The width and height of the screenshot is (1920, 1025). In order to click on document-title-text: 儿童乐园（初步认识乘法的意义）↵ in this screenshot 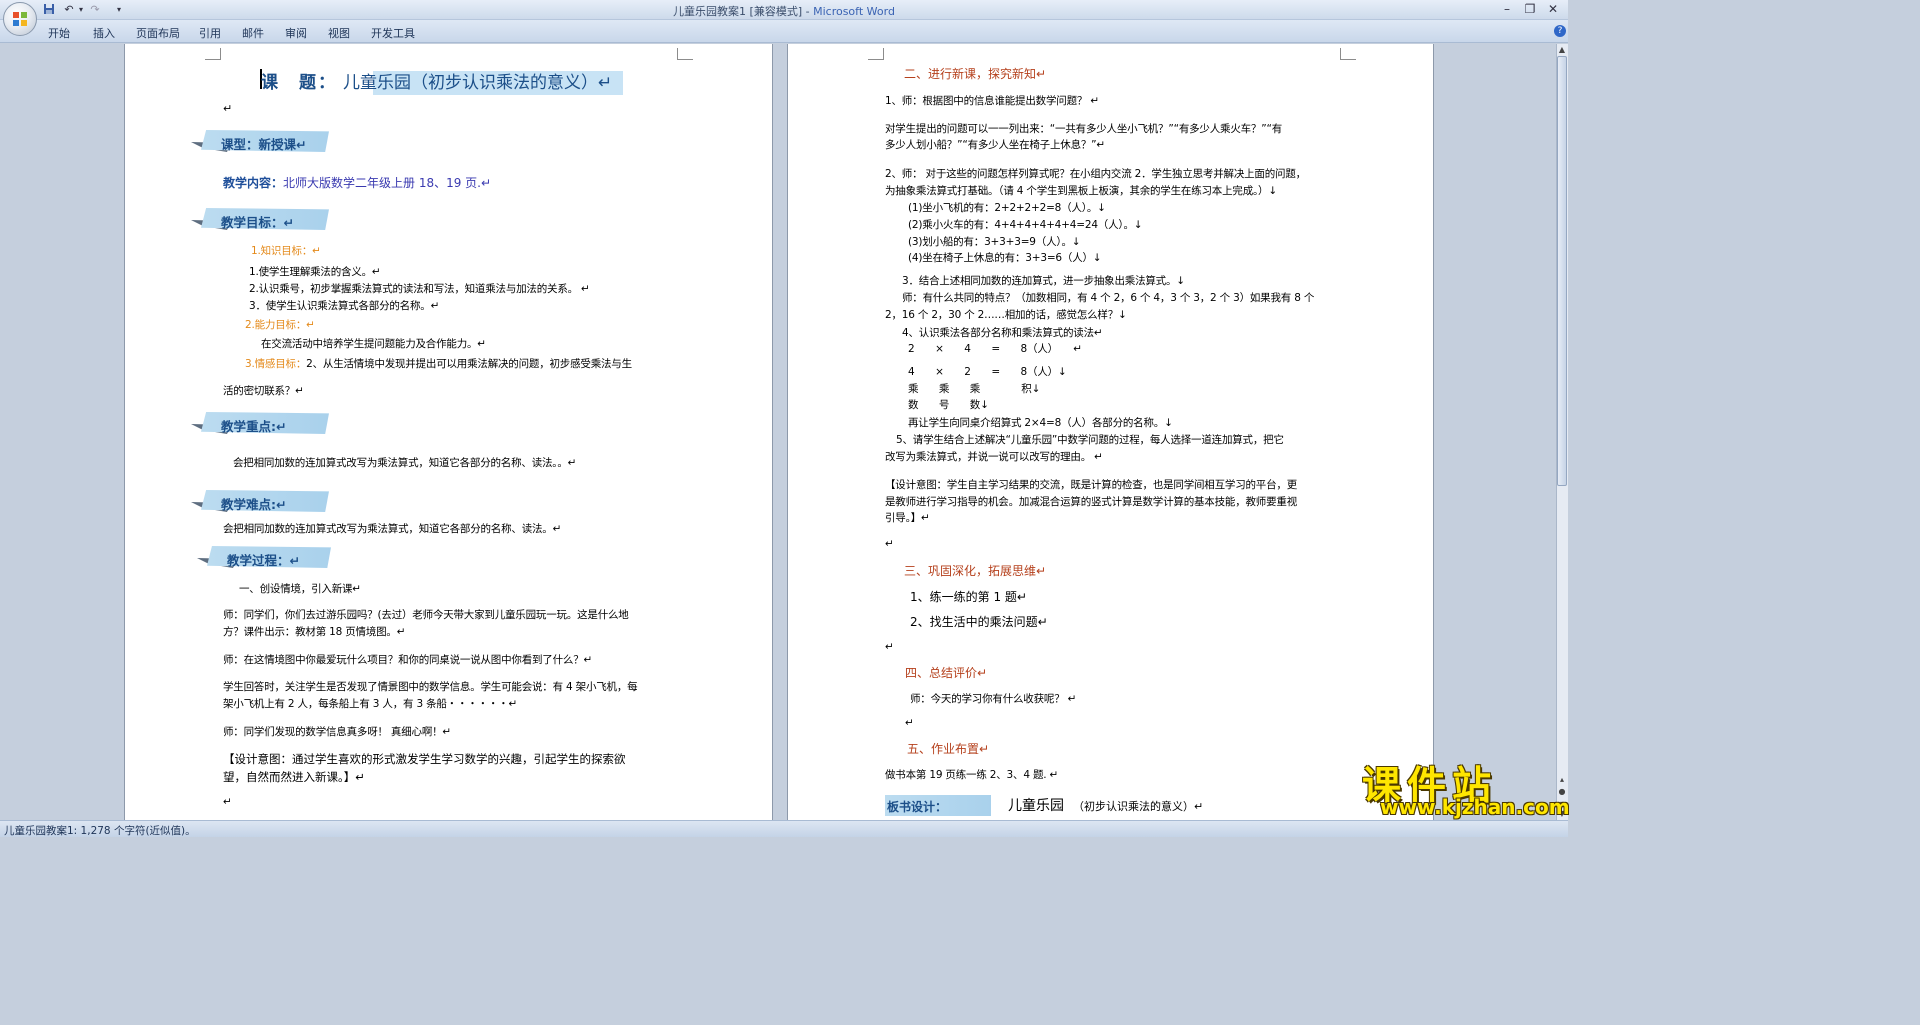, I will do `click(478, 83)`.